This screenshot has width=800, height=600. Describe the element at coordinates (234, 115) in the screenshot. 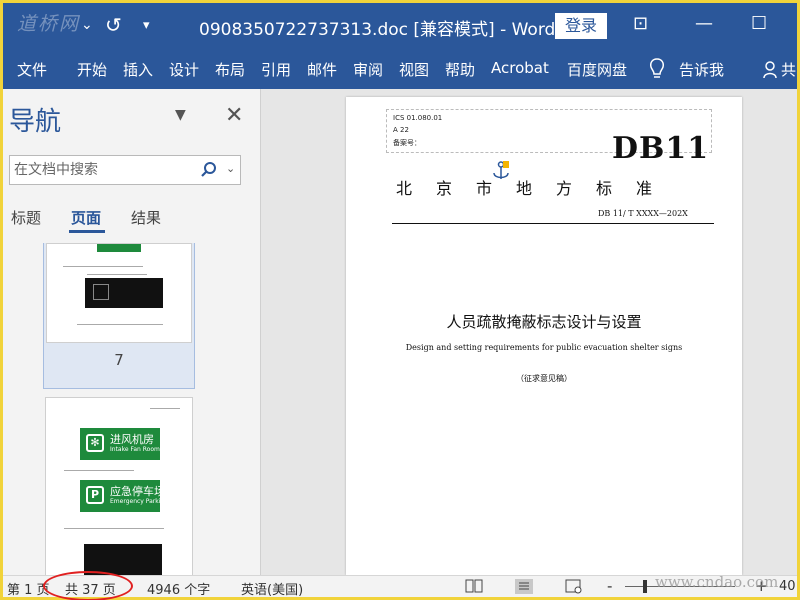

I see `close-icon: ✕` at that location.